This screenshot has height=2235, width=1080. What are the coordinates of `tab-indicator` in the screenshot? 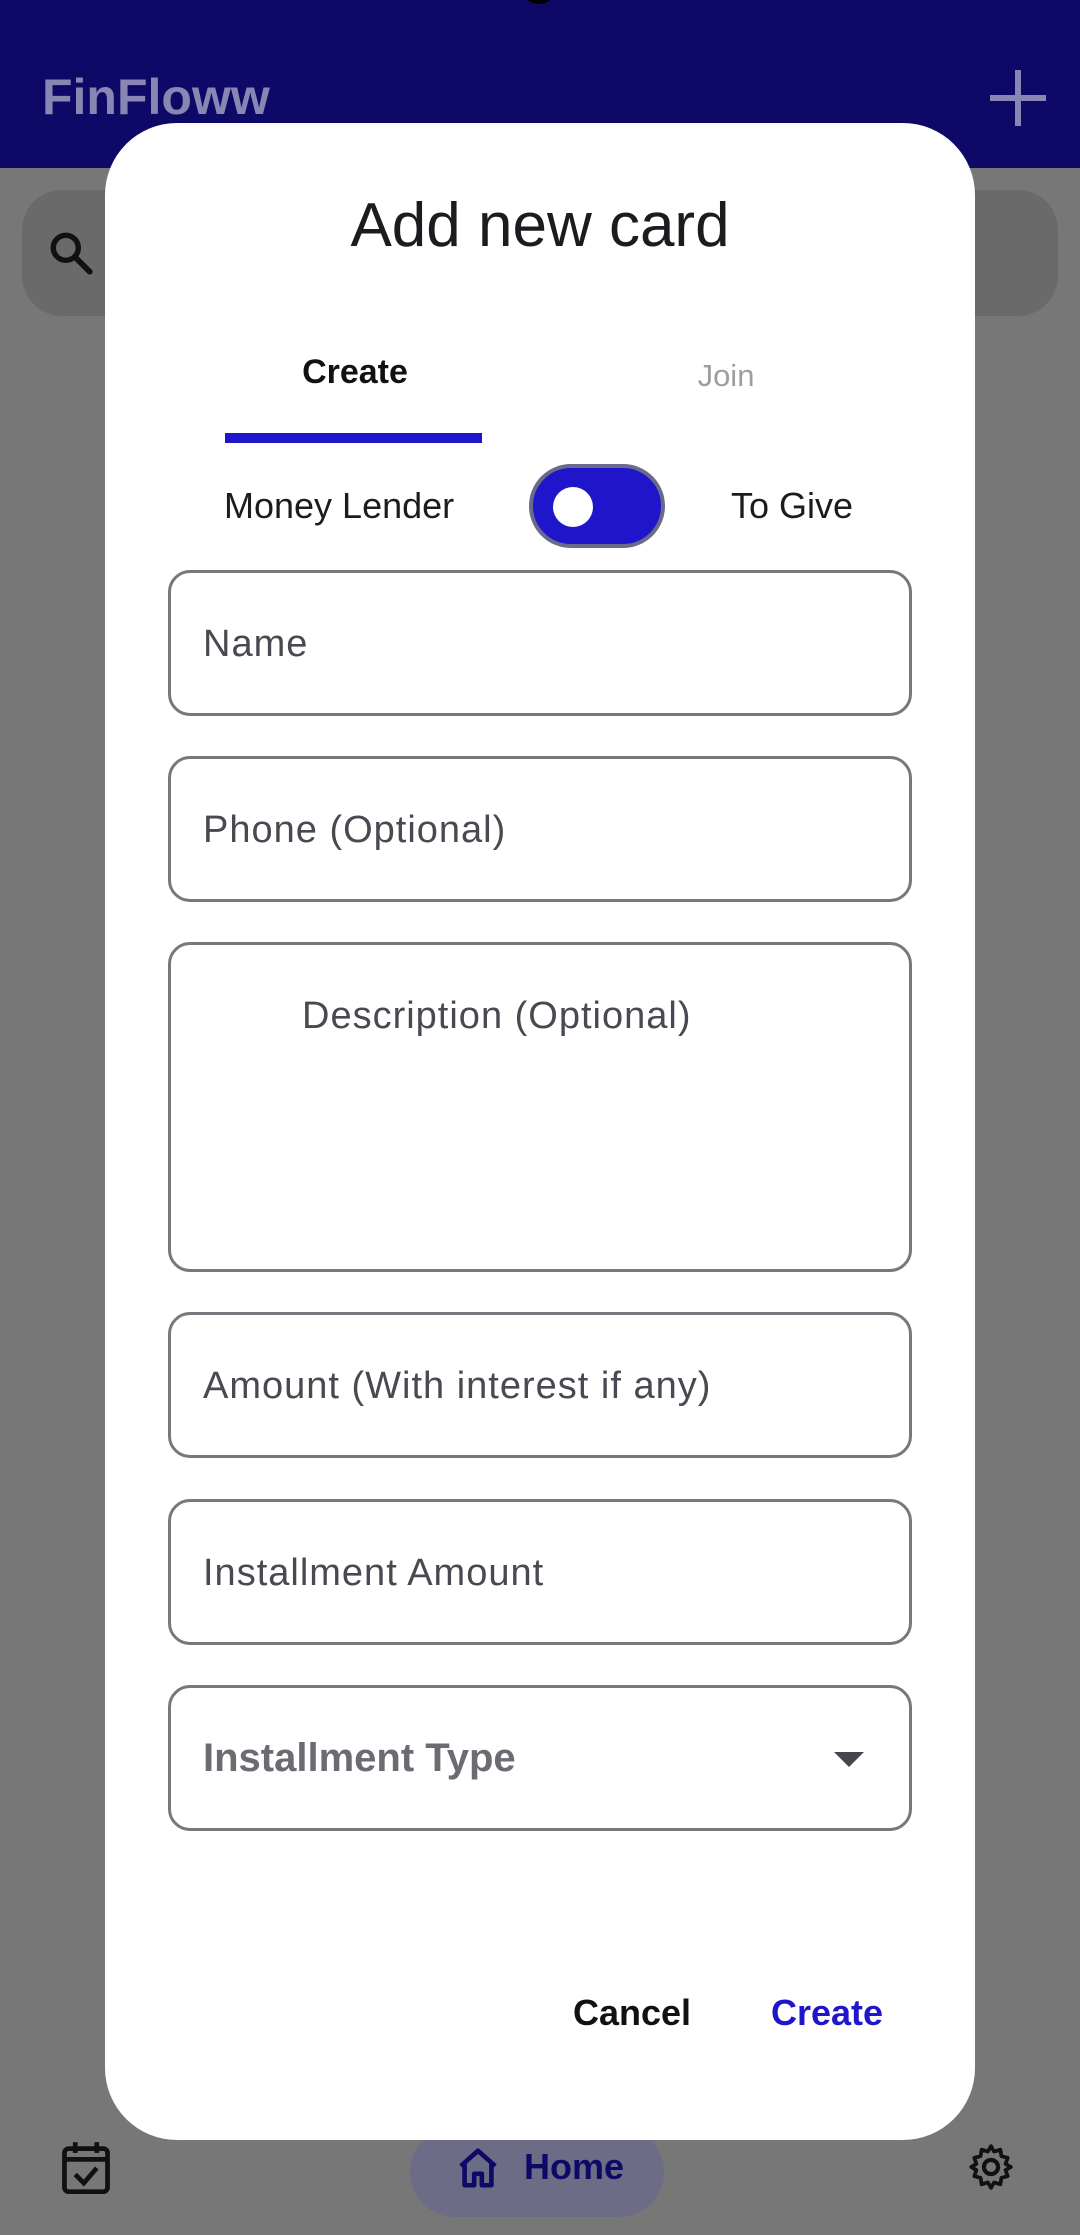 It's located at (353, 438).